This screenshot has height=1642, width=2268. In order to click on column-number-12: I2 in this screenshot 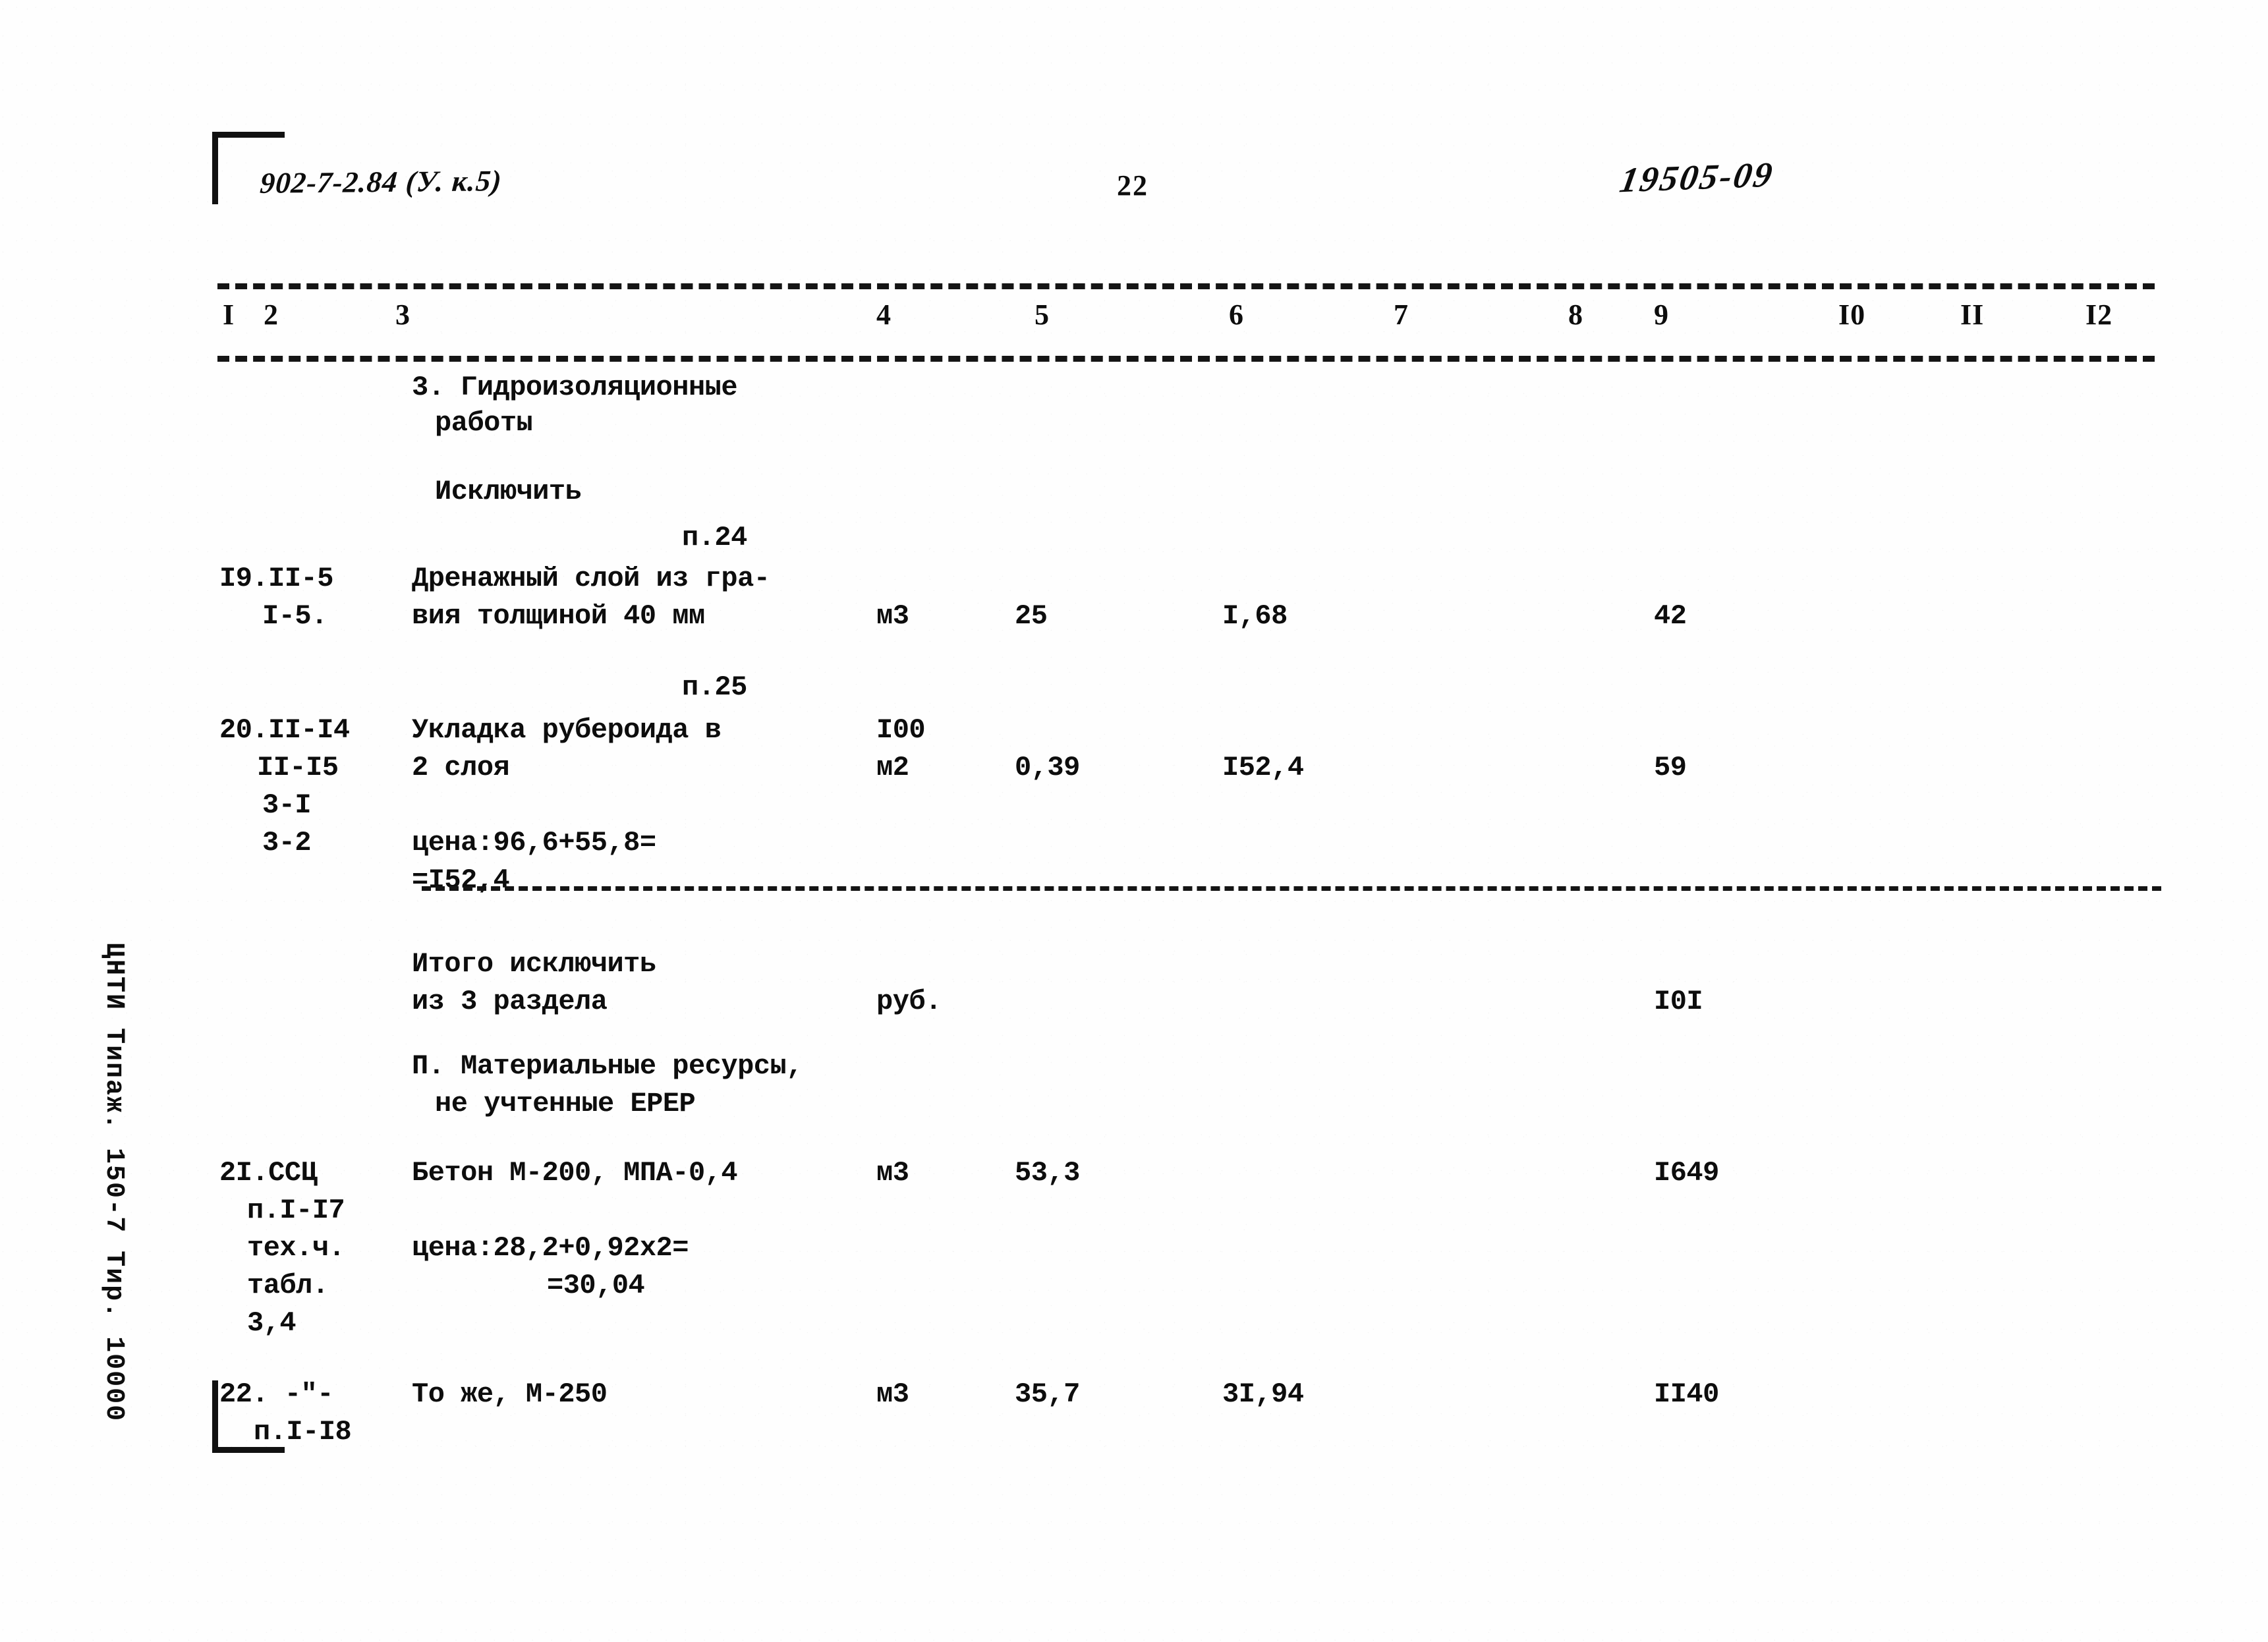, I will do `click(2099, 314)`.